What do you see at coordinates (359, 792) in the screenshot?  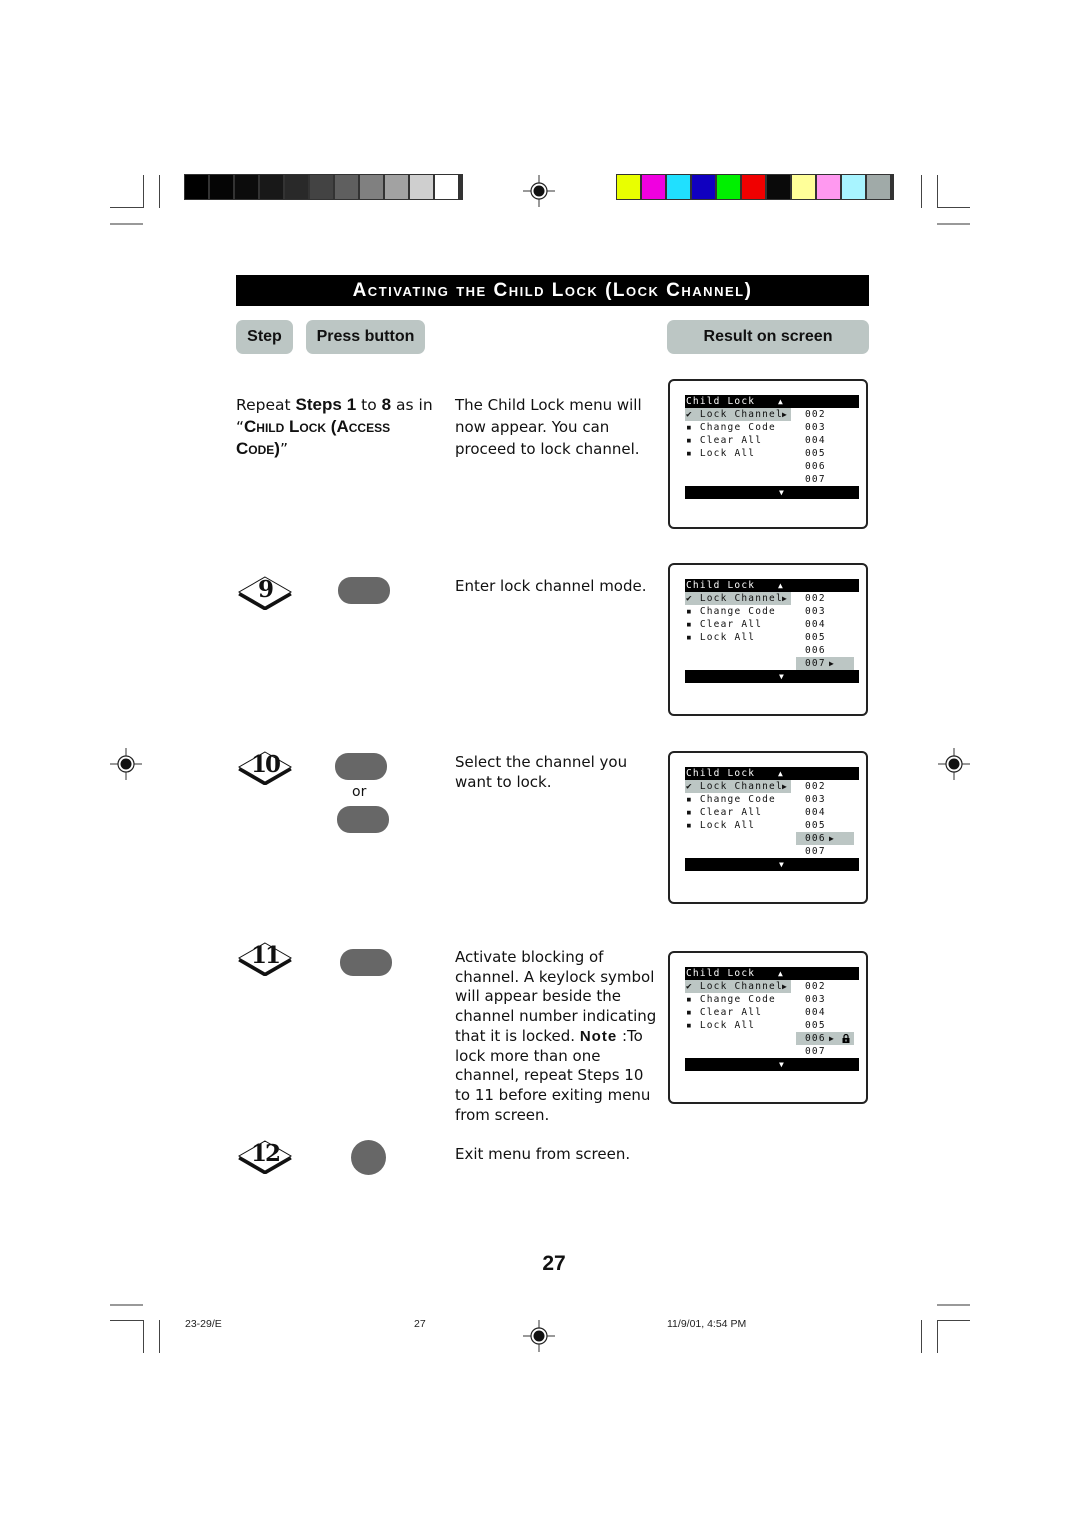 I see `or-label: or` at bounding box center [359, 792].